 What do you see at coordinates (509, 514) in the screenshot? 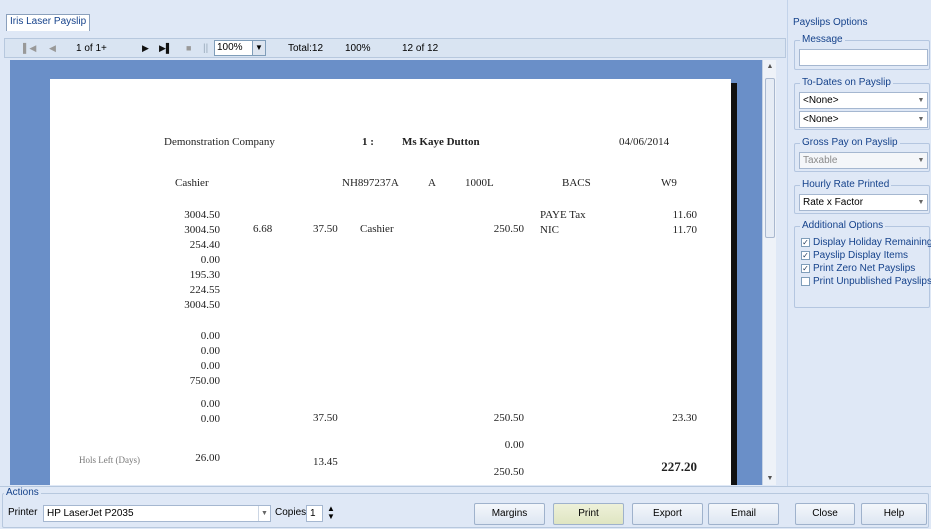
I see `margins-button: Margins` at bounding box center [509, 514].